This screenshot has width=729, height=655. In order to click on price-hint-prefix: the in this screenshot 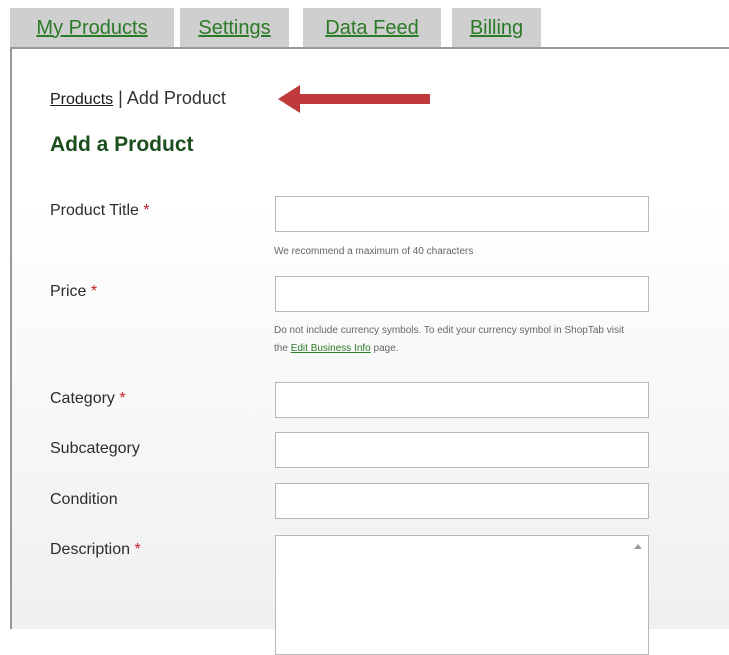, I will do `click(282, 348)`.